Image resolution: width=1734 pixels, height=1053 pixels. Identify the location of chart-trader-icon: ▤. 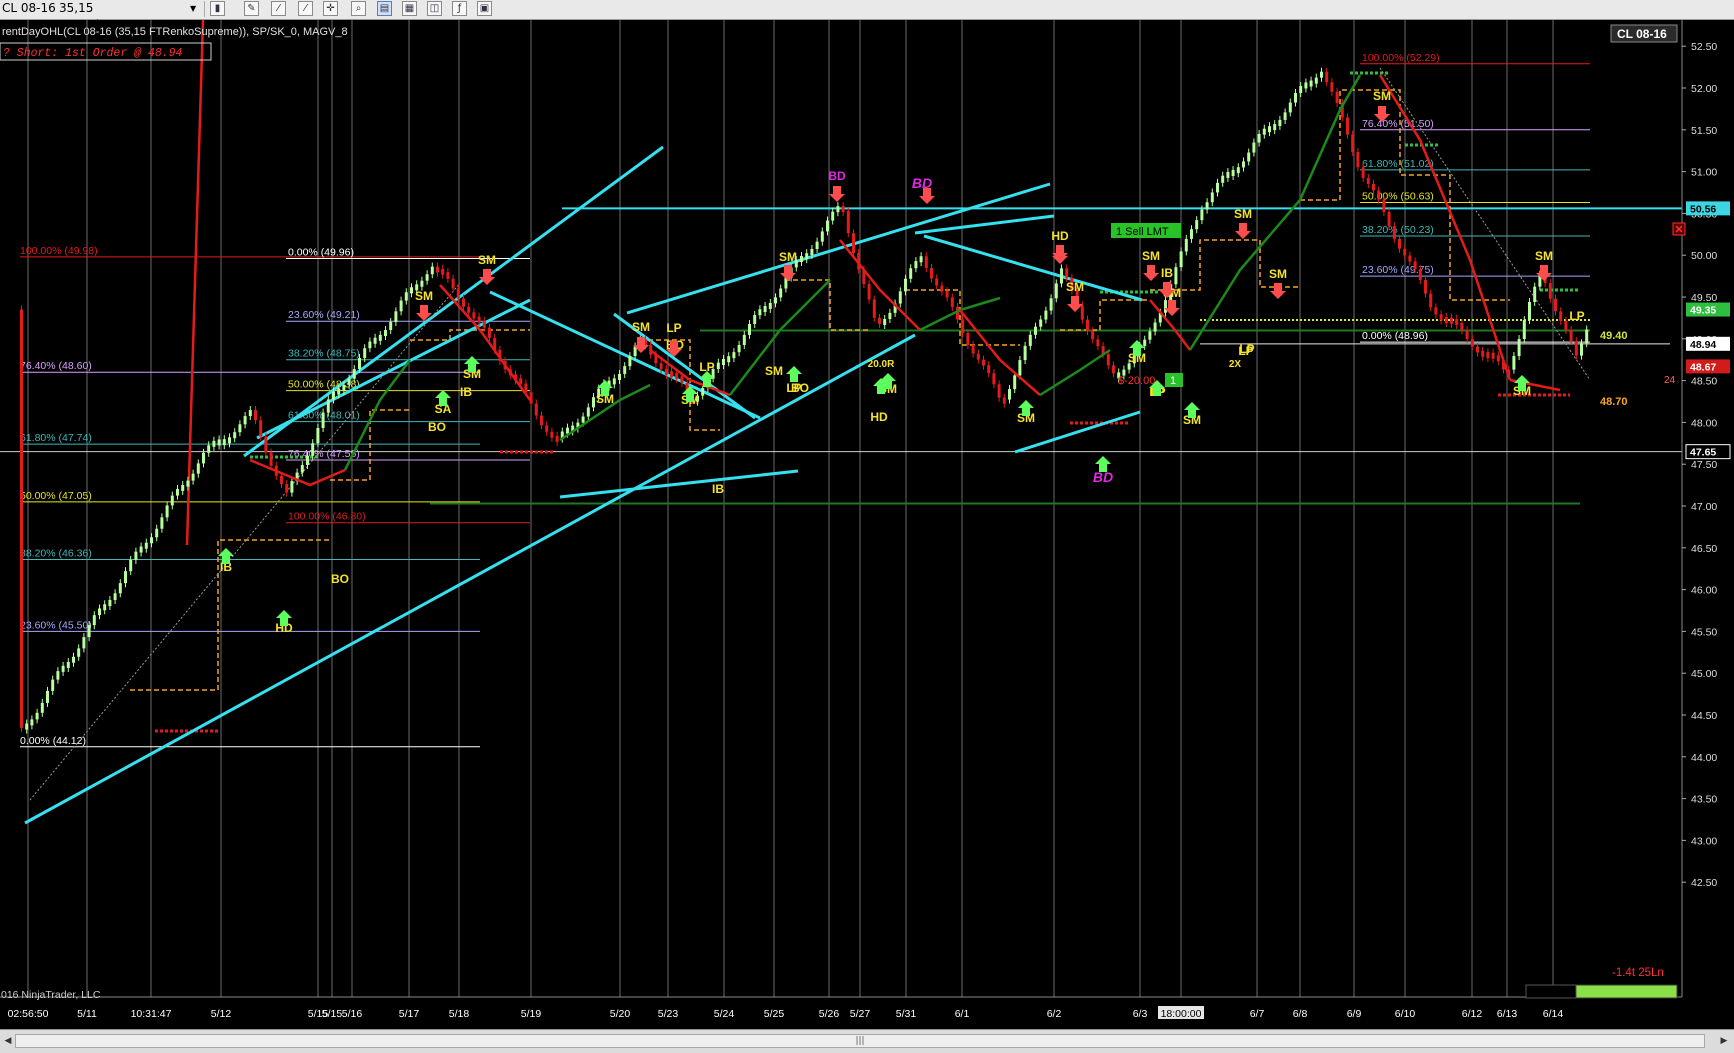
(384, 8).